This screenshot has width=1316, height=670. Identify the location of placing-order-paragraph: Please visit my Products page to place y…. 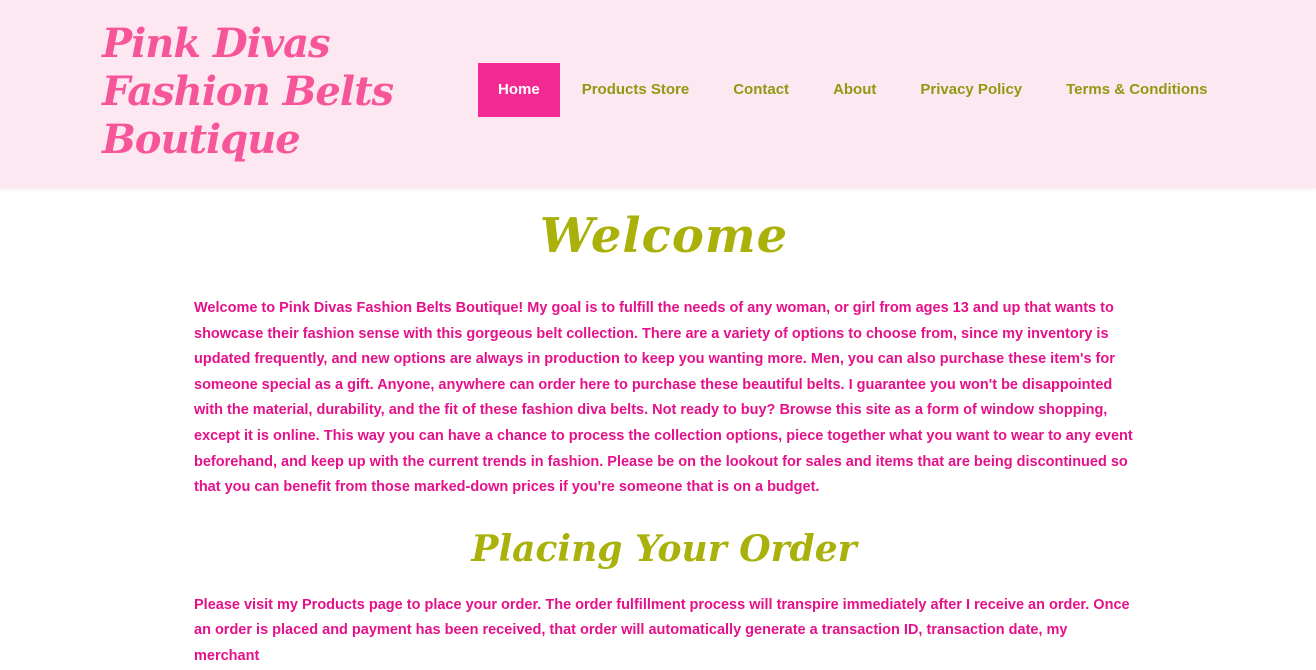
(662, 630).